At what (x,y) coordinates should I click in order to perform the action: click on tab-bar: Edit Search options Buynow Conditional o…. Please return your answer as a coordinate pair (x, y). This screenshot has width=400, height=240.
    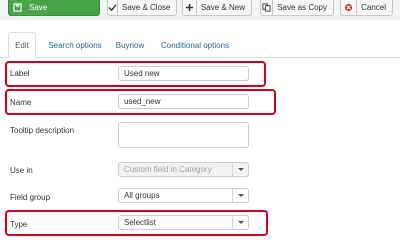
    Looking at the image, I should click on (200, 45).